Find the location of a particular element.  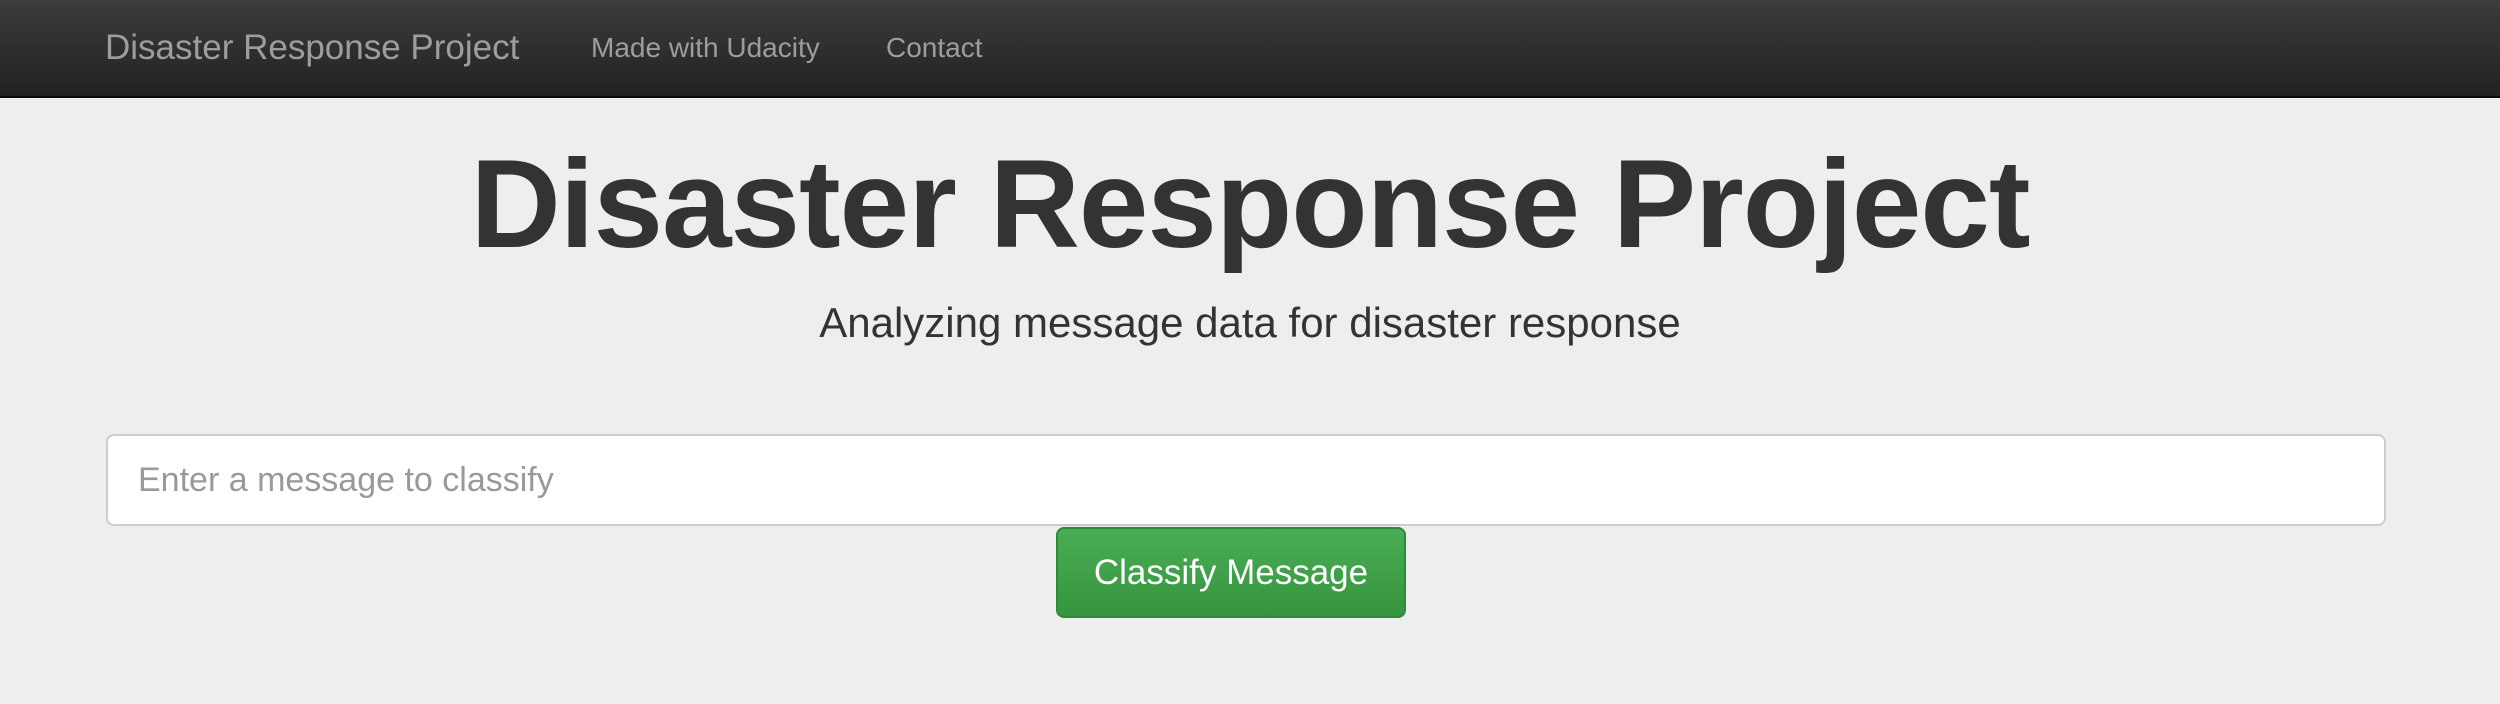

page-title: Disaster Response Project is located at coordinates (1250, 204).